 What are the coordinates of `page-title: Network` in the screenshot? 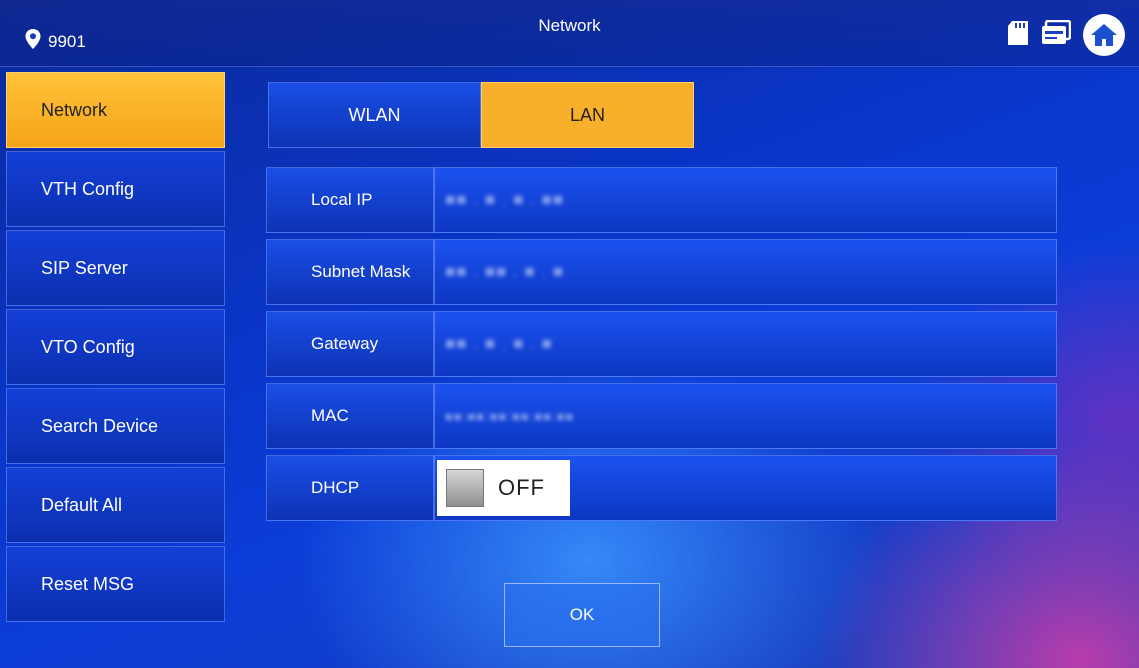 It's located at (569, 25).